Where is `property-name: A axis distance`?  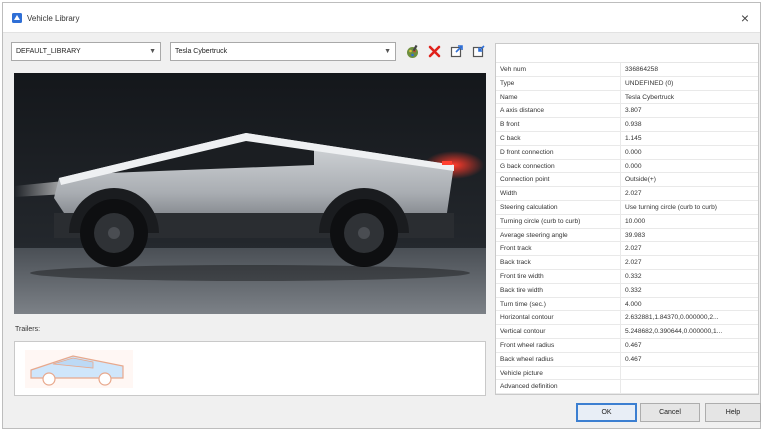
property-name: A axis distance is located at coordinates (522, 111).